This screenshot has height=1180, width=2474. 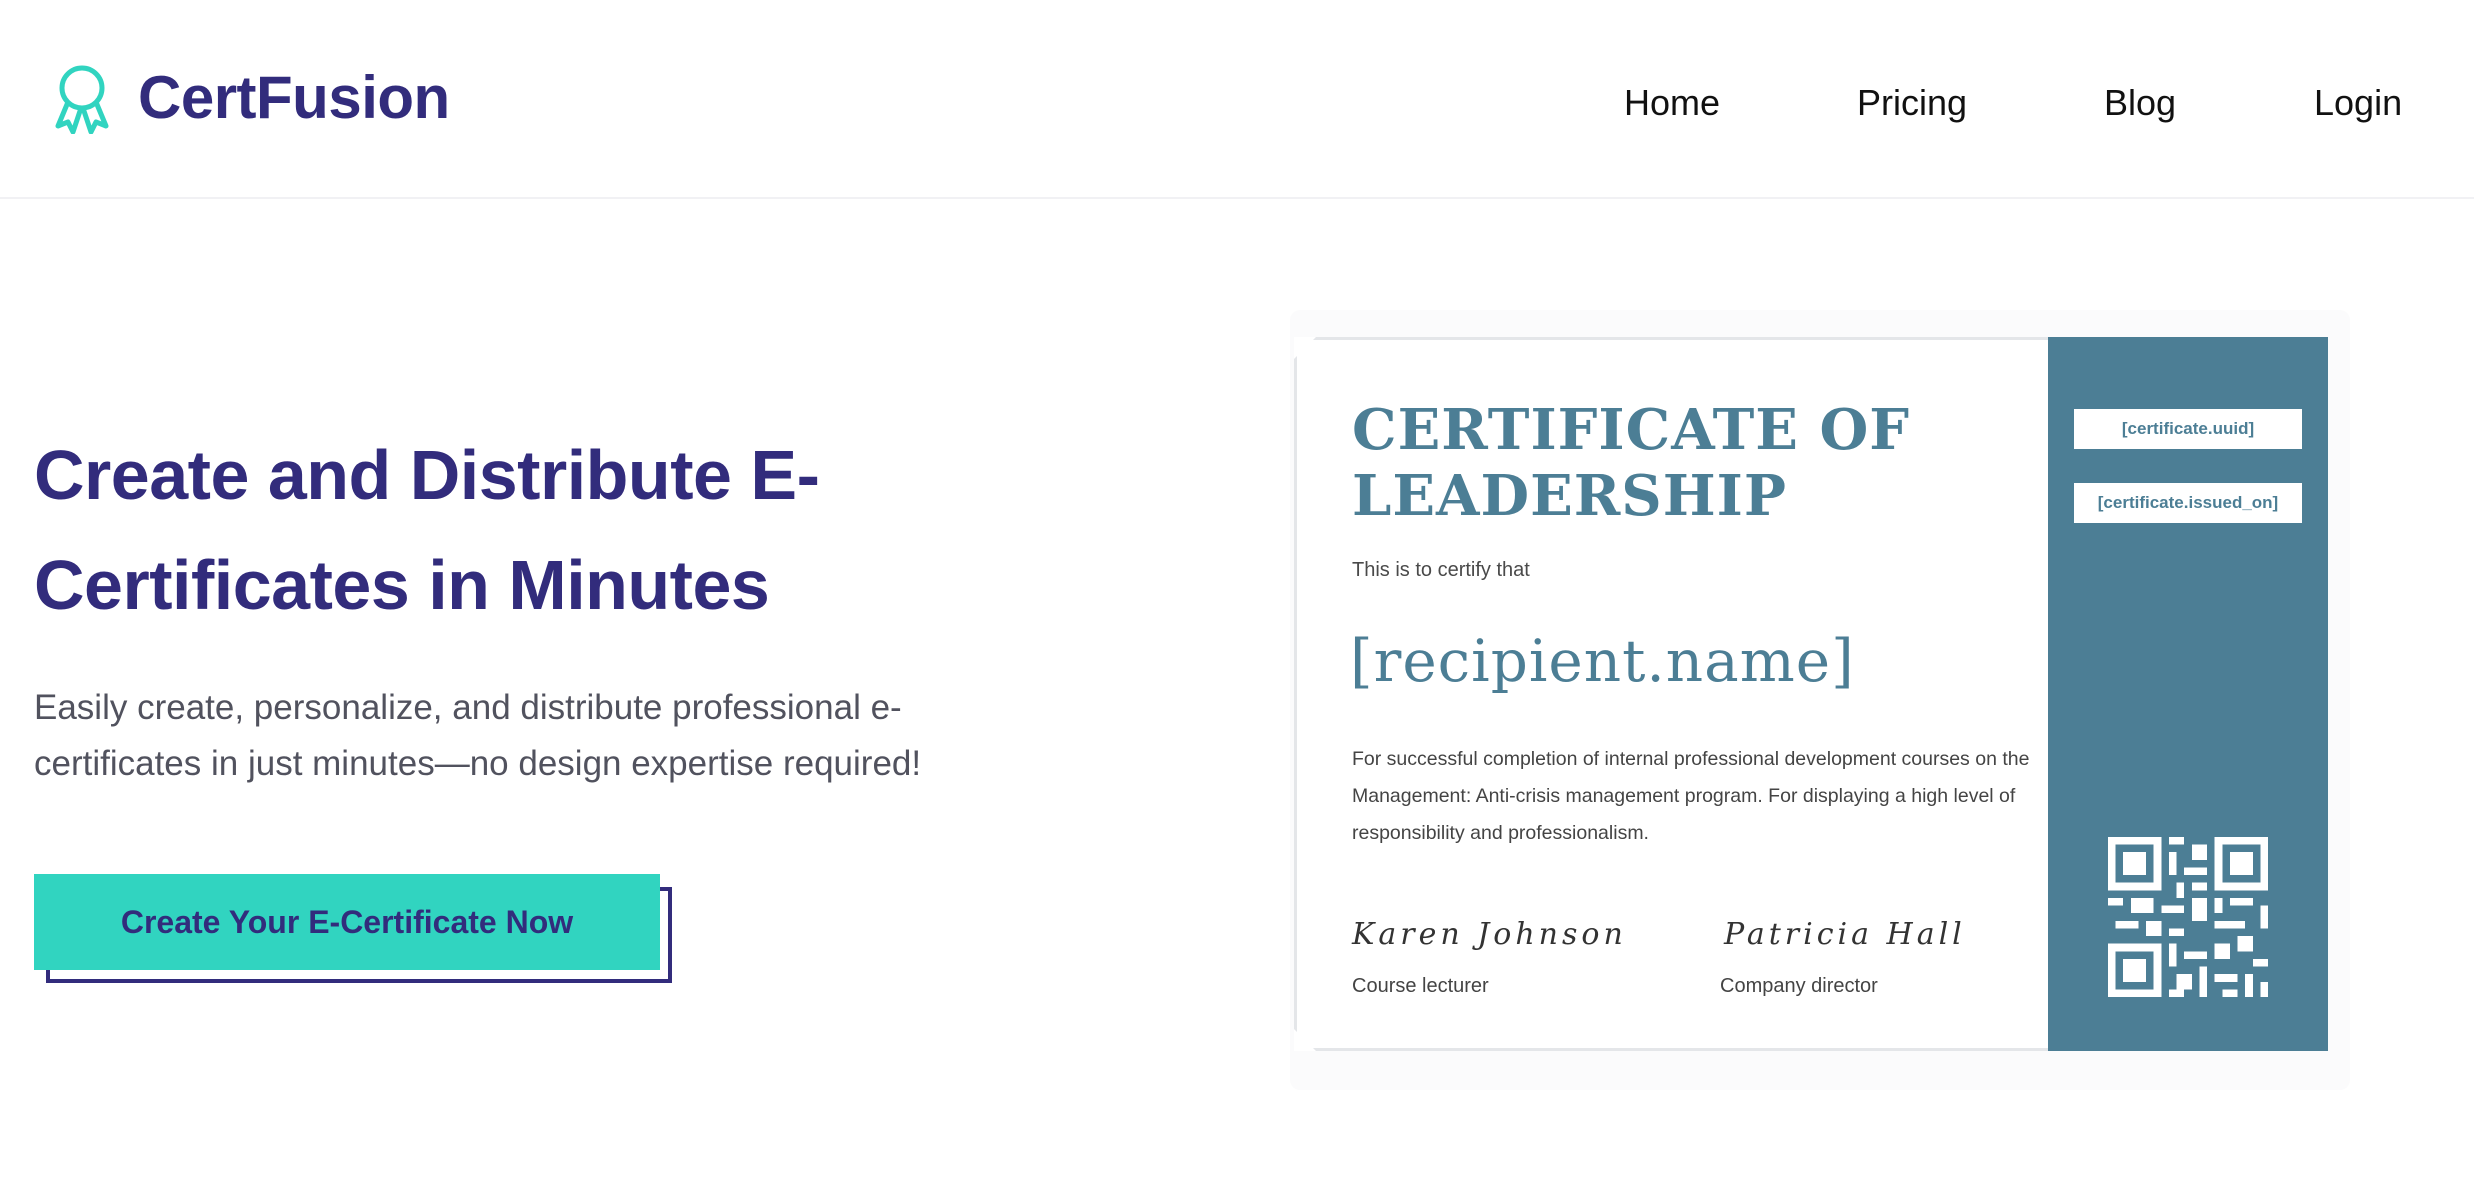 I want to click on nav-link-blog: Blog, so click(x=2140, y=103).